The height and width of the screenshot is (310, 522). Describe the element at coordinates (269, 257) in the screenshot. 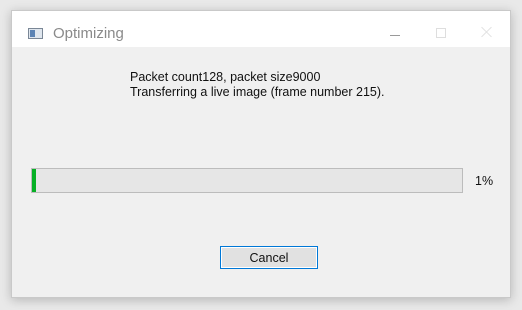

I see `cancel-button: Cancel` at that location.